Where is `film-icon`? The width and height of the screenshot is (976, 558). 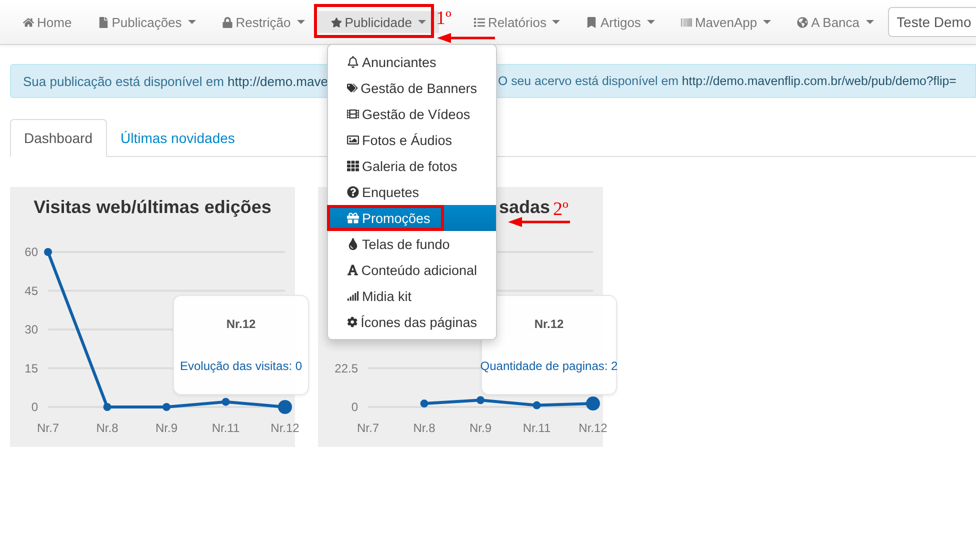
film-icon is located at coordinates (353, 114).